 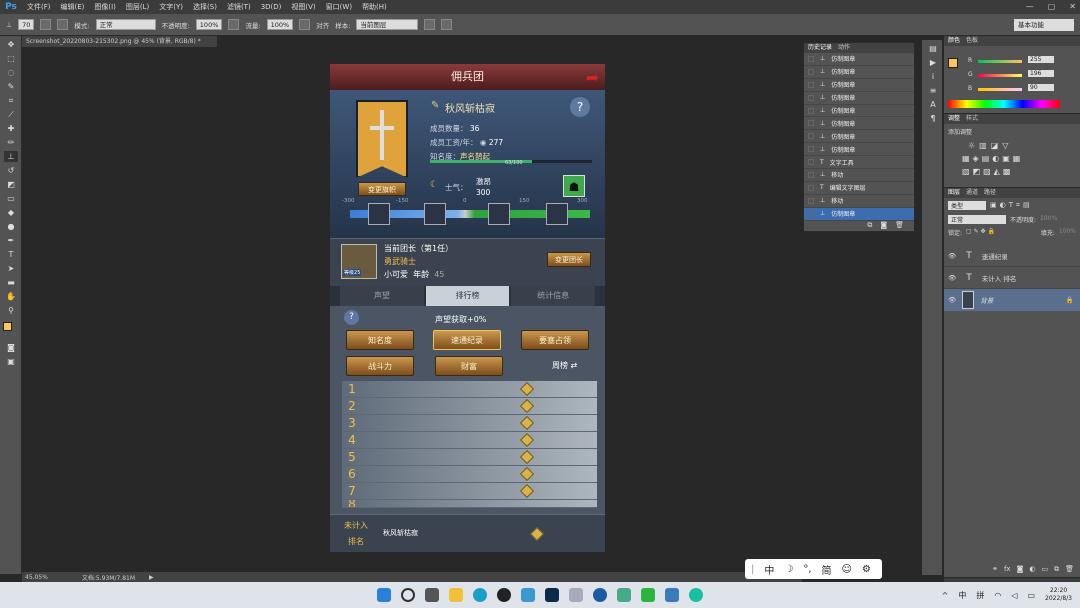 I want to click on workspace-select: 基本功能, so click(x=1044, y=25).